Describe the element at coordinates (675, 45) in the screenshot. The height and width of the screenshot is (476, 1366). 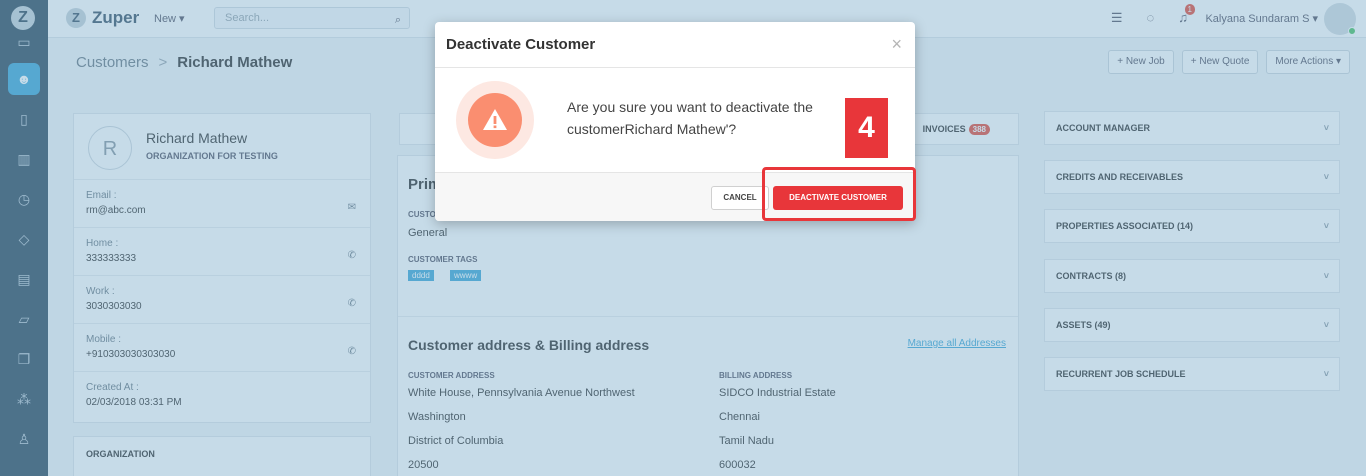
I see `modal-header: Deactivate Customer ×` at that location.